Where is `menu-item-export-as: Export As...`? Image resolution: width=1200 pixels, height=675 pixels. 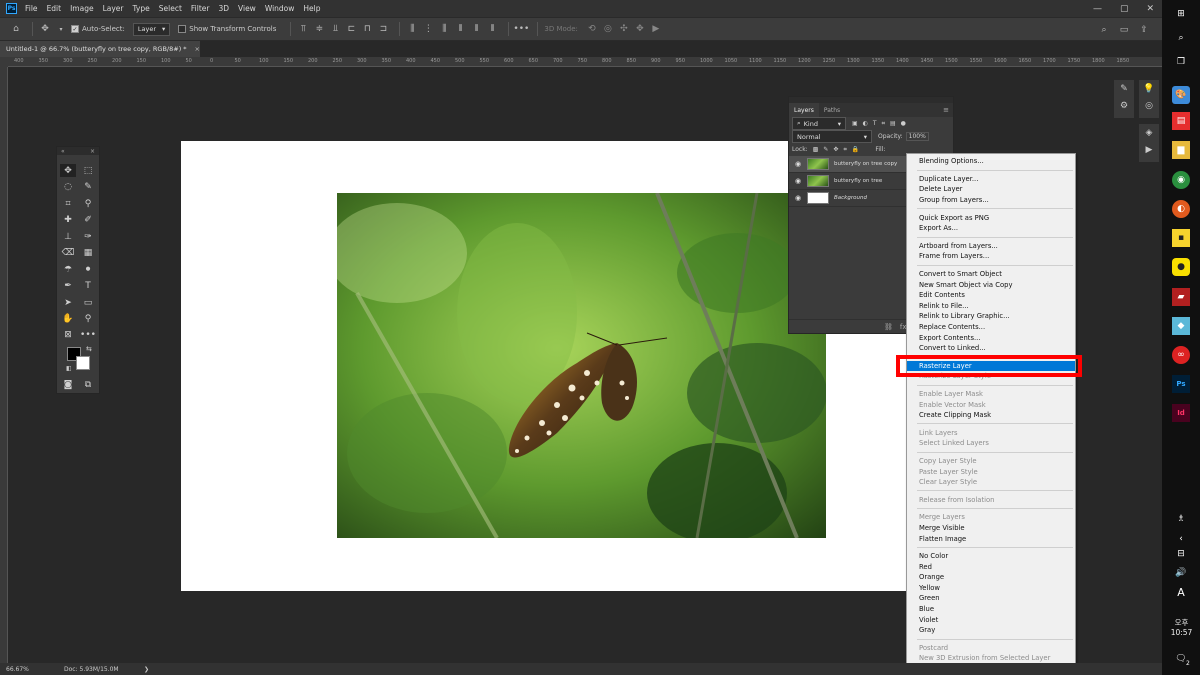 menu-item-export-as: Export As... is located at coordinates (991, 228).